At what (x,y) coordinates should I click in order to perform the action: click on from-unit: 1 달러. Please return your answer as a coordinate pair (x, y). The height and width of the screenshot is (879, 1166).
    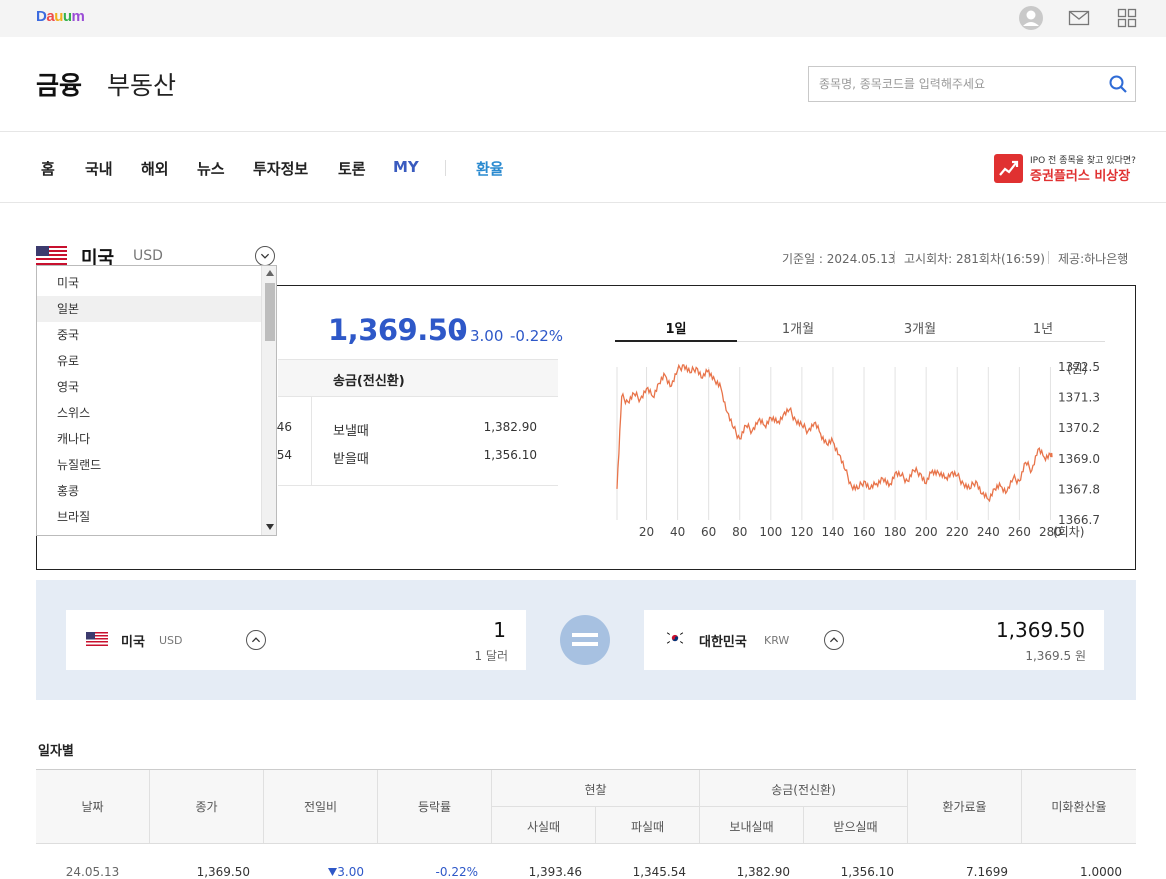
    Looking at the image, I should click on (491, 656).